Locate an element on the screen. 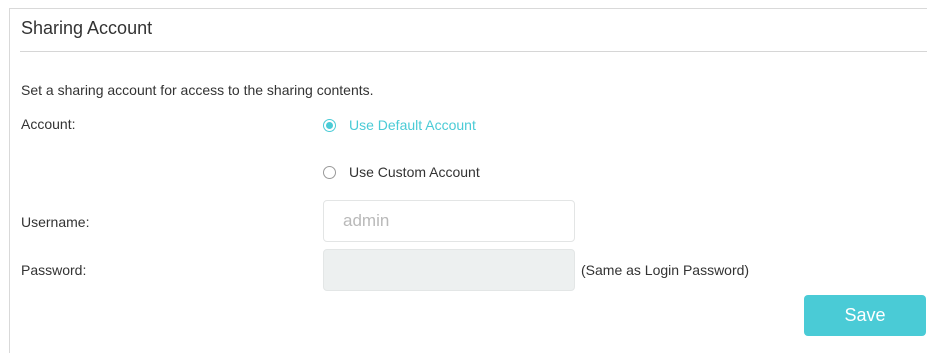 The width and height of the screenshot is (927, 353). radio-default-account-label: Use Default Account is located at coordinates (412, 125).